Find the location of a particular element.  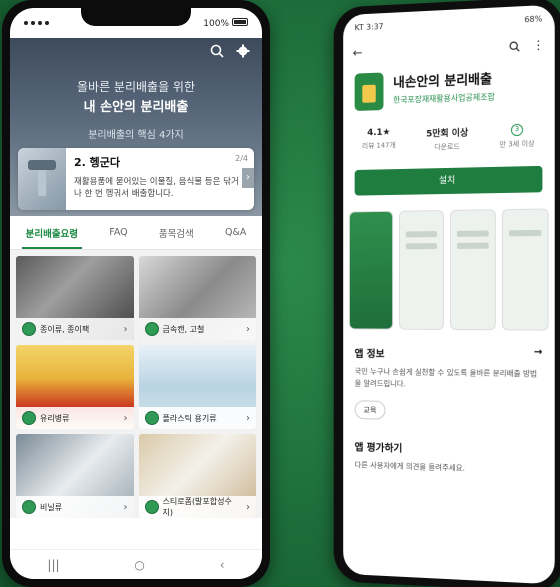

screenshot-carousel is located at coordinates (449, 269).